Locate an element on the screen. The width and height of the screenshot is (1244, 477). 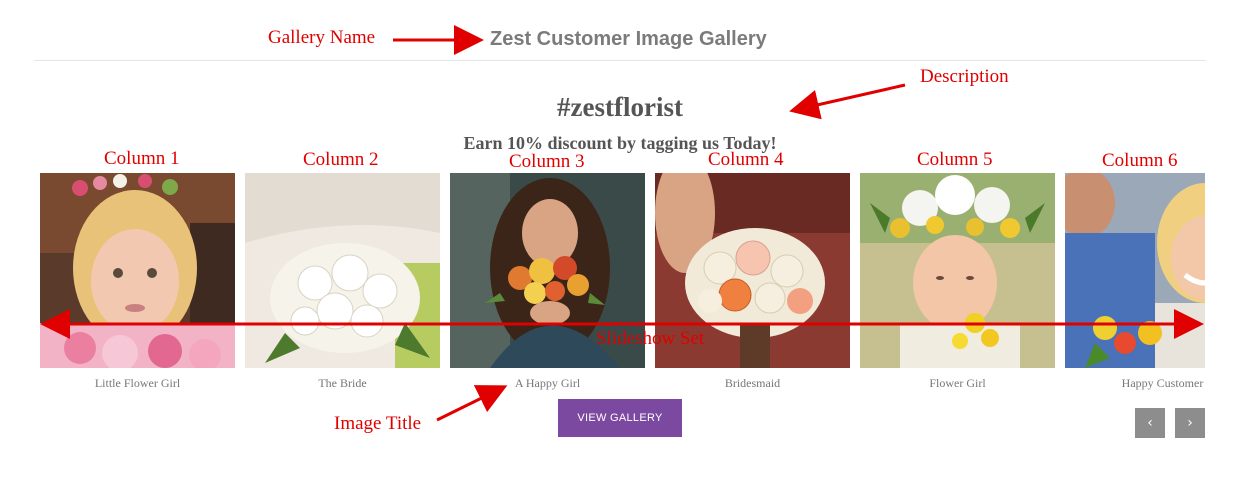
annotation-slideshow-set: Slideshow Set is located at coordinates (650, 338).